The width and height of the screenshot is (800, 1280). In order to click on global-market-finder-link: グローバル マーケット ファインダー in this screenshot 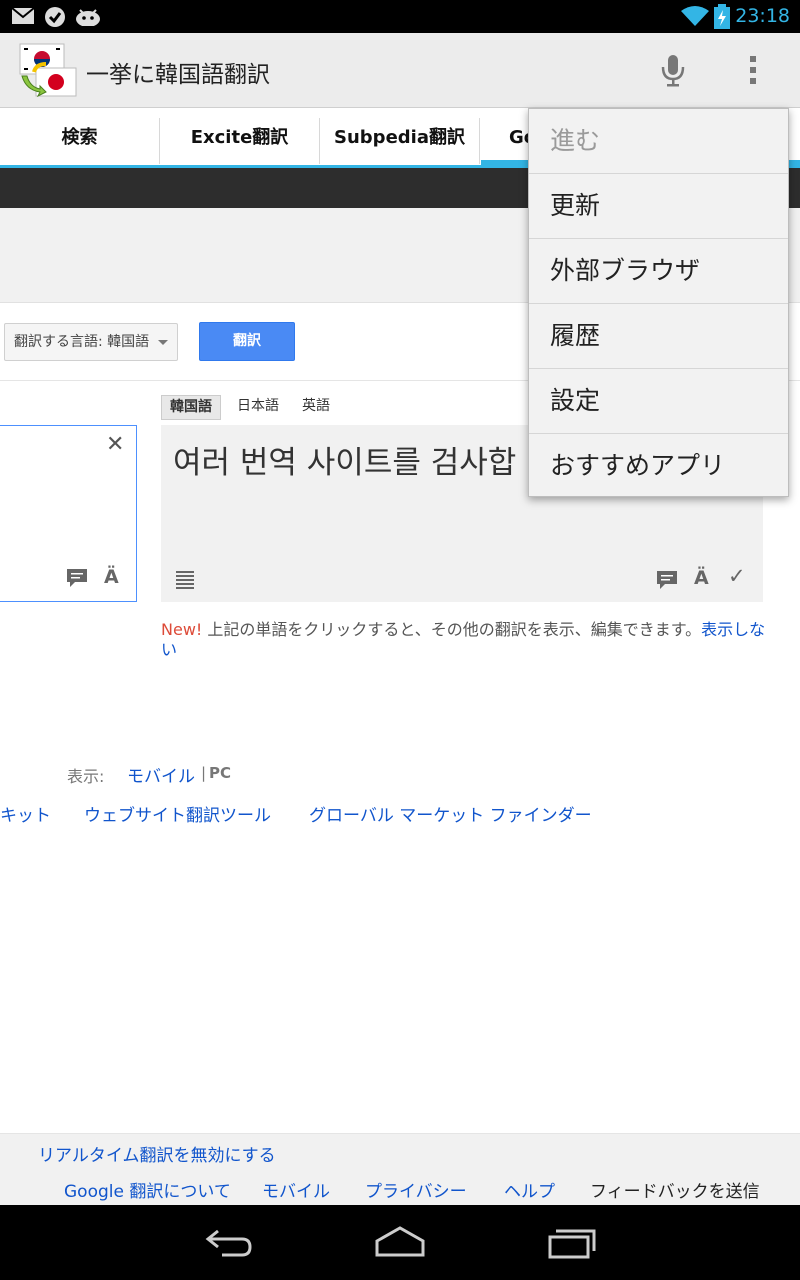, I will do `click(450, 813)`.